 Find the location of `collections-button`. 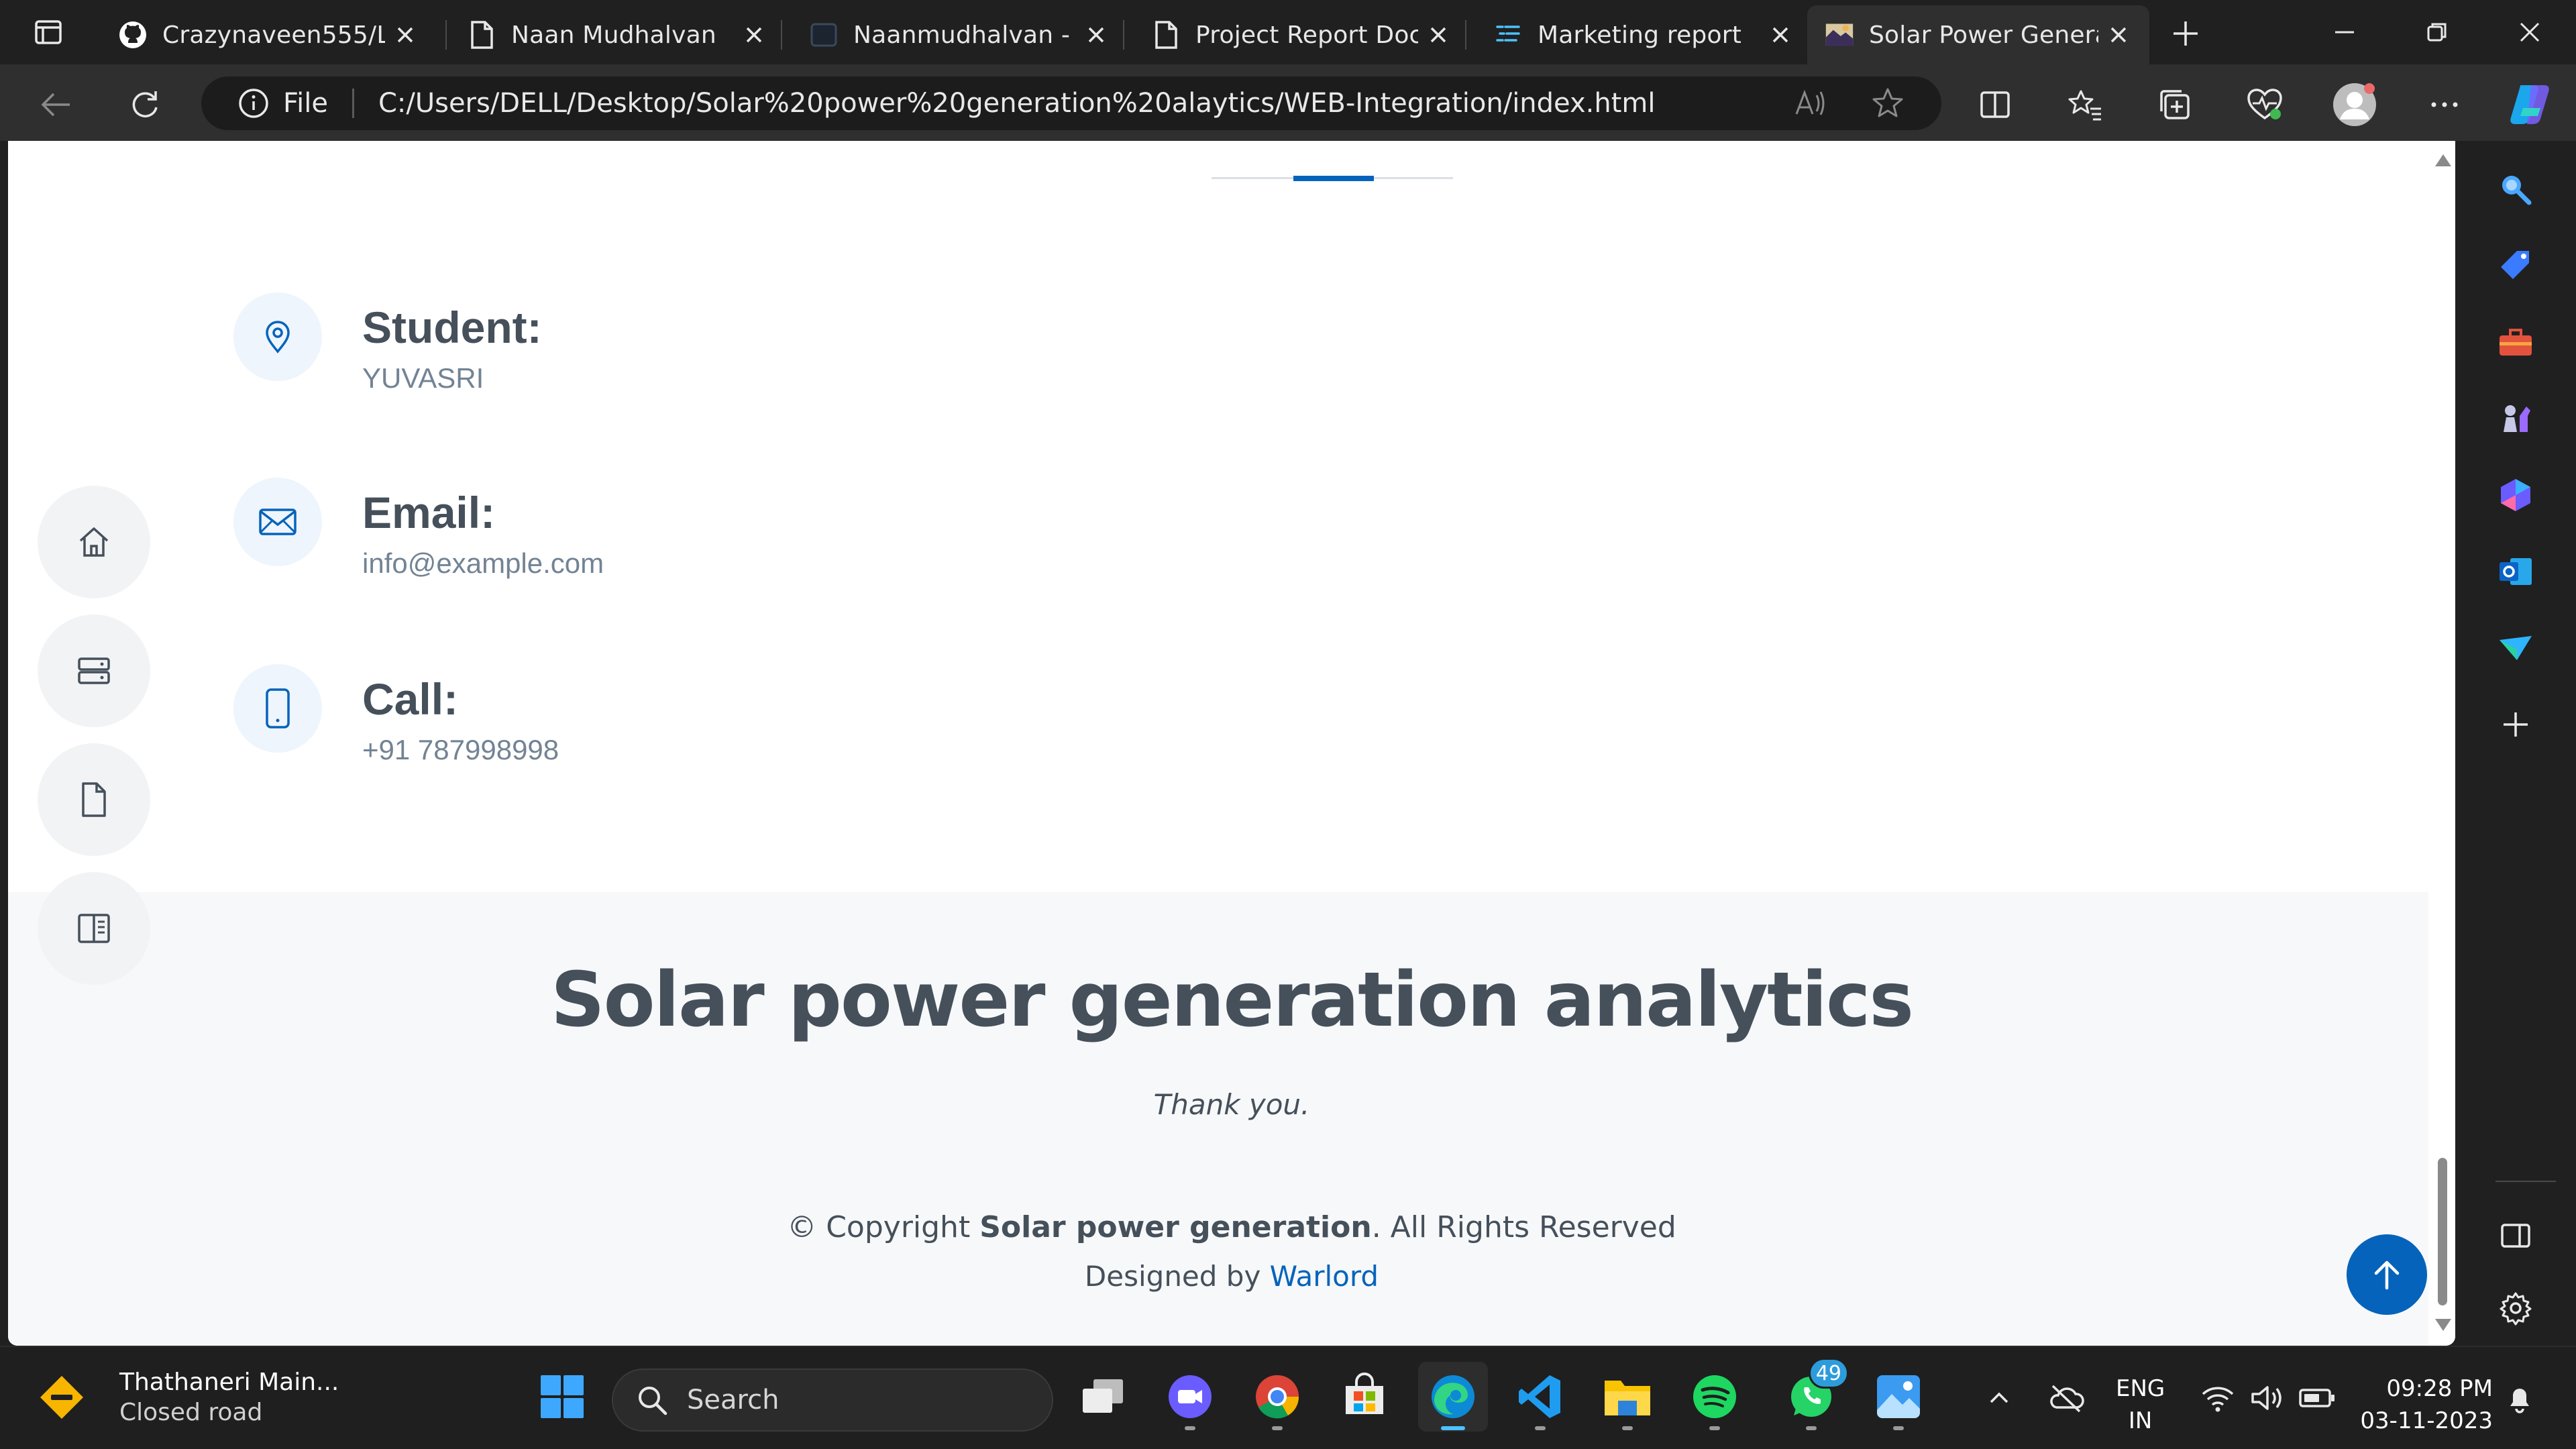

collections-button is located at coordinates (2174, 104).